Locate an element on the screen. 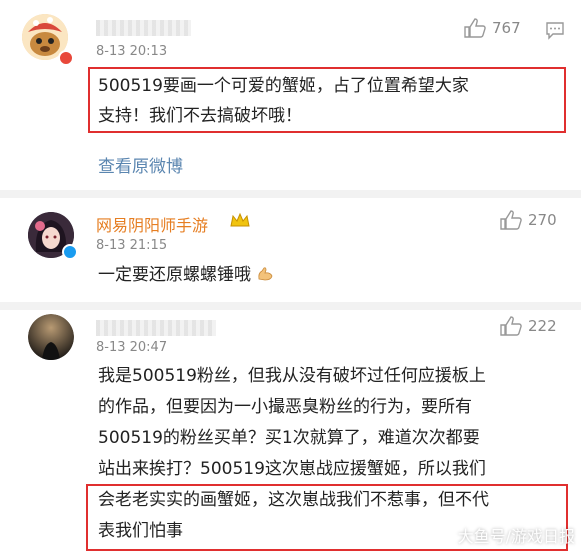 The width and height of the screenshot is (581, 551). flexed-arm-icon is located at coordinates (265, 274).